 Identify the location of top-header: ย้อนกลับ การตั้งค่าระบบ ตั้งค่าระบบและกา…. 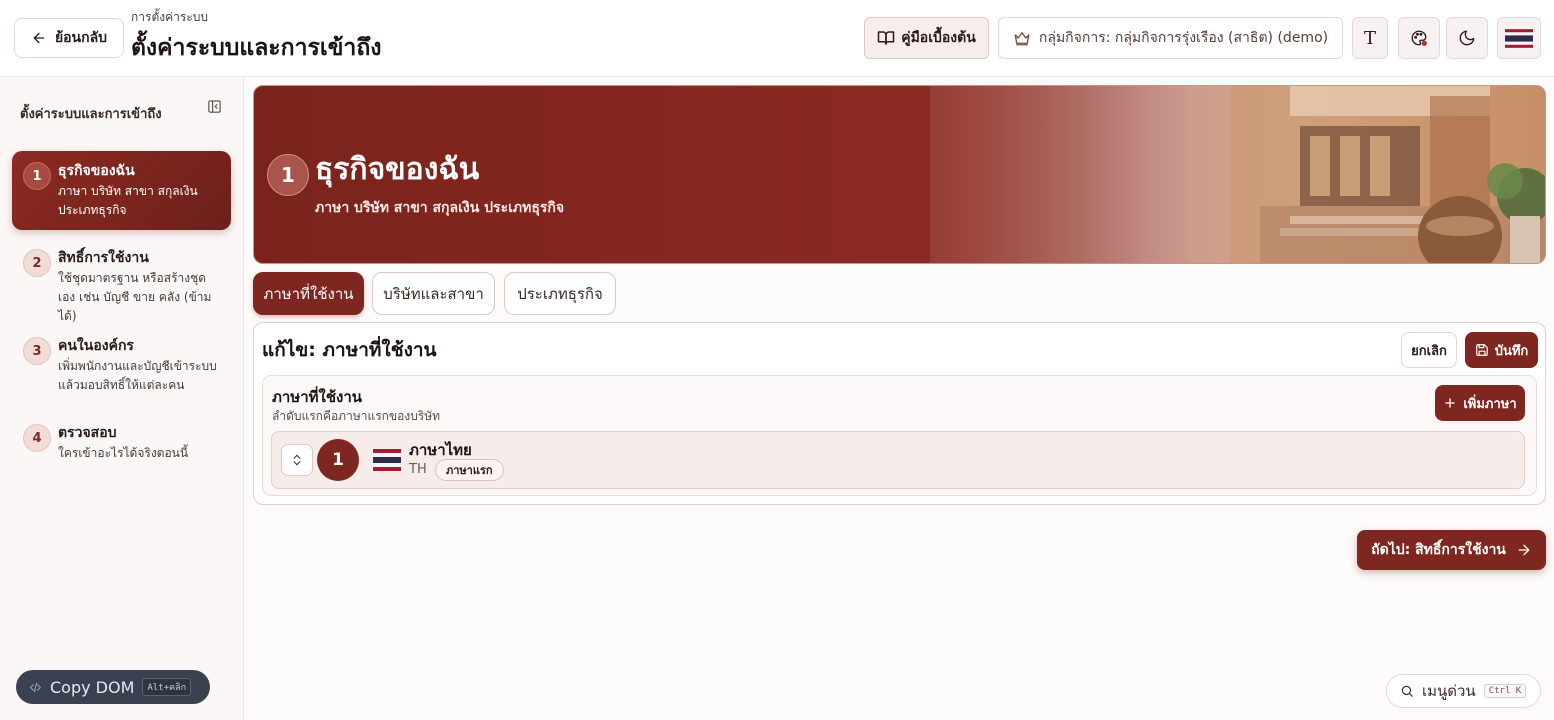
(777, 38).